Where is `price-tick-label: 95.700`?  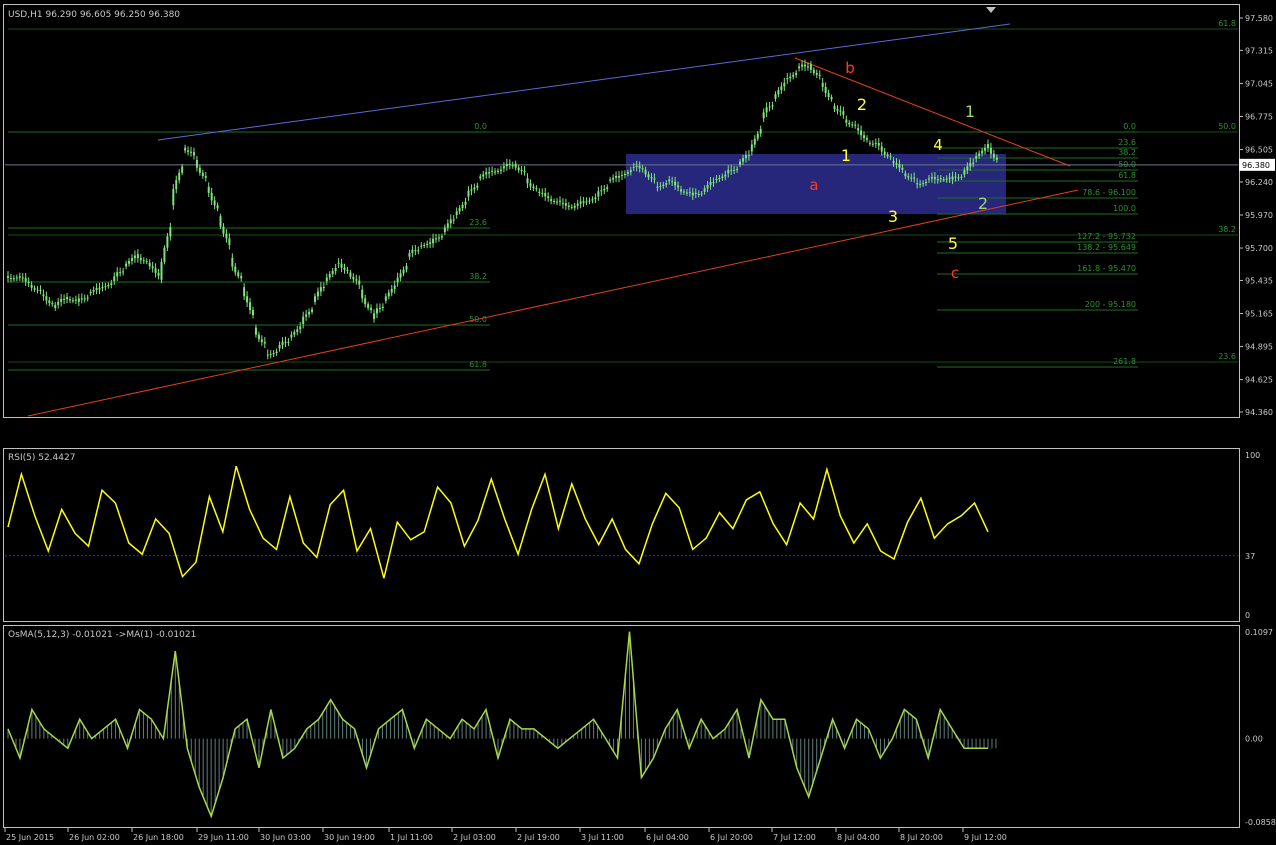
price-tick-label: 95.700 is located at coordinates (1259, 248).